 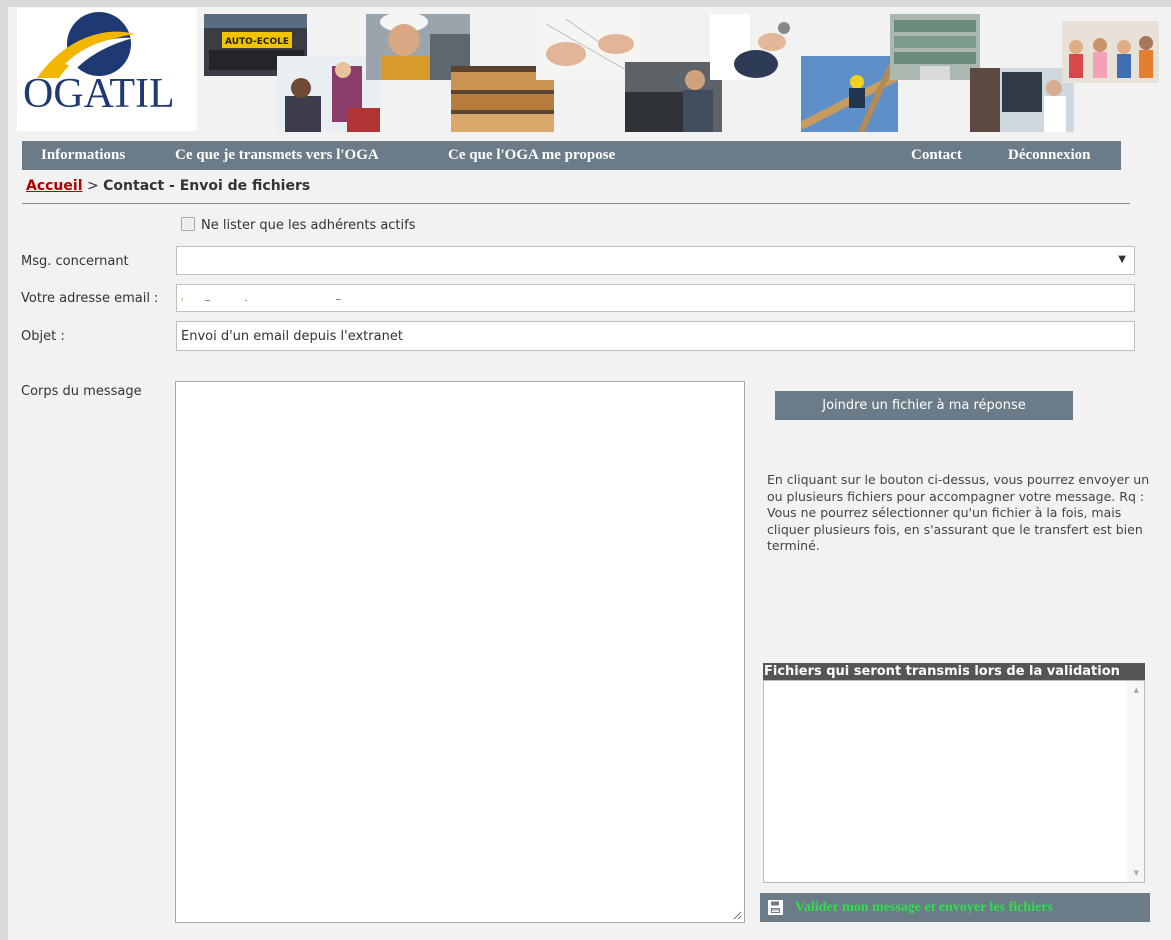 I want to click on breadcrumb-home-link: Accueil, so click(x=54, y=186).